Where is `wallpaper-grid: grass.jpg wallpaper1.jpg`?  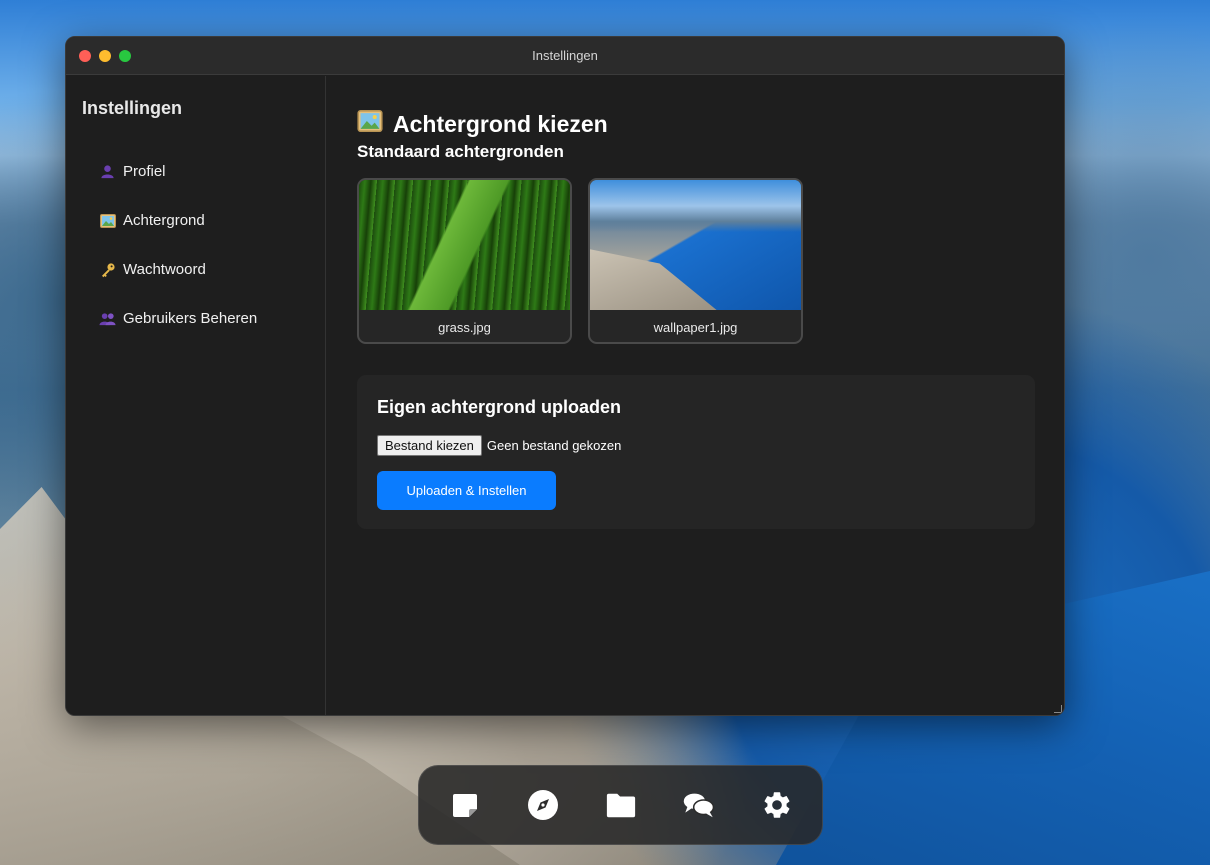 wallpaper-grid: grass.jpg wallpaper1.jpg is located at coordinates (695, 261).